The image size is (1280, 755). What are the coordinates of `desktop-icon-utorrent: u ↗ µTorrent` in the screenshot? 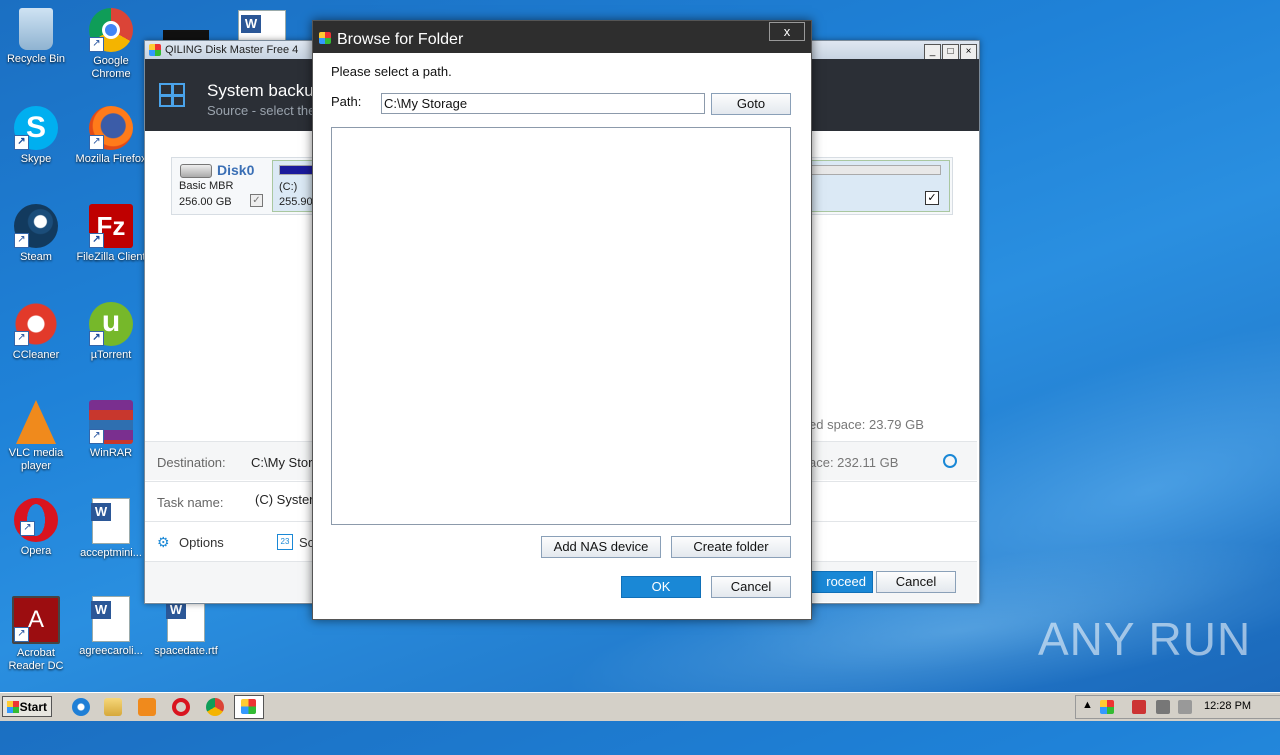 It's located at (111, 332).